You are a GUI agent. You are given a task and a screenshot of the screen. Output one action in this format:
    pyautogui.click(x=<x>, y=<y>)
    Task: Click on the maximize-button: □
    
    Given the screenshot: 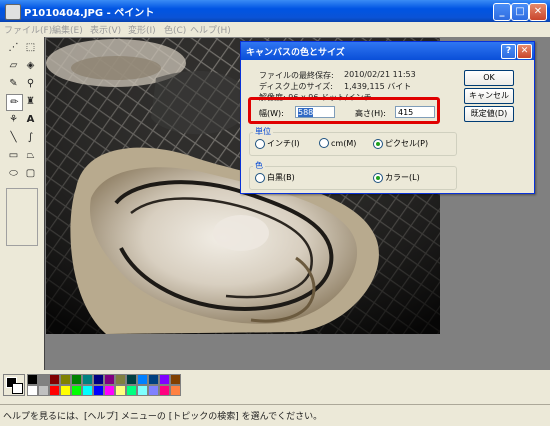 What is the action you would take?
    pyautogui.click(x=520, y=12)
    